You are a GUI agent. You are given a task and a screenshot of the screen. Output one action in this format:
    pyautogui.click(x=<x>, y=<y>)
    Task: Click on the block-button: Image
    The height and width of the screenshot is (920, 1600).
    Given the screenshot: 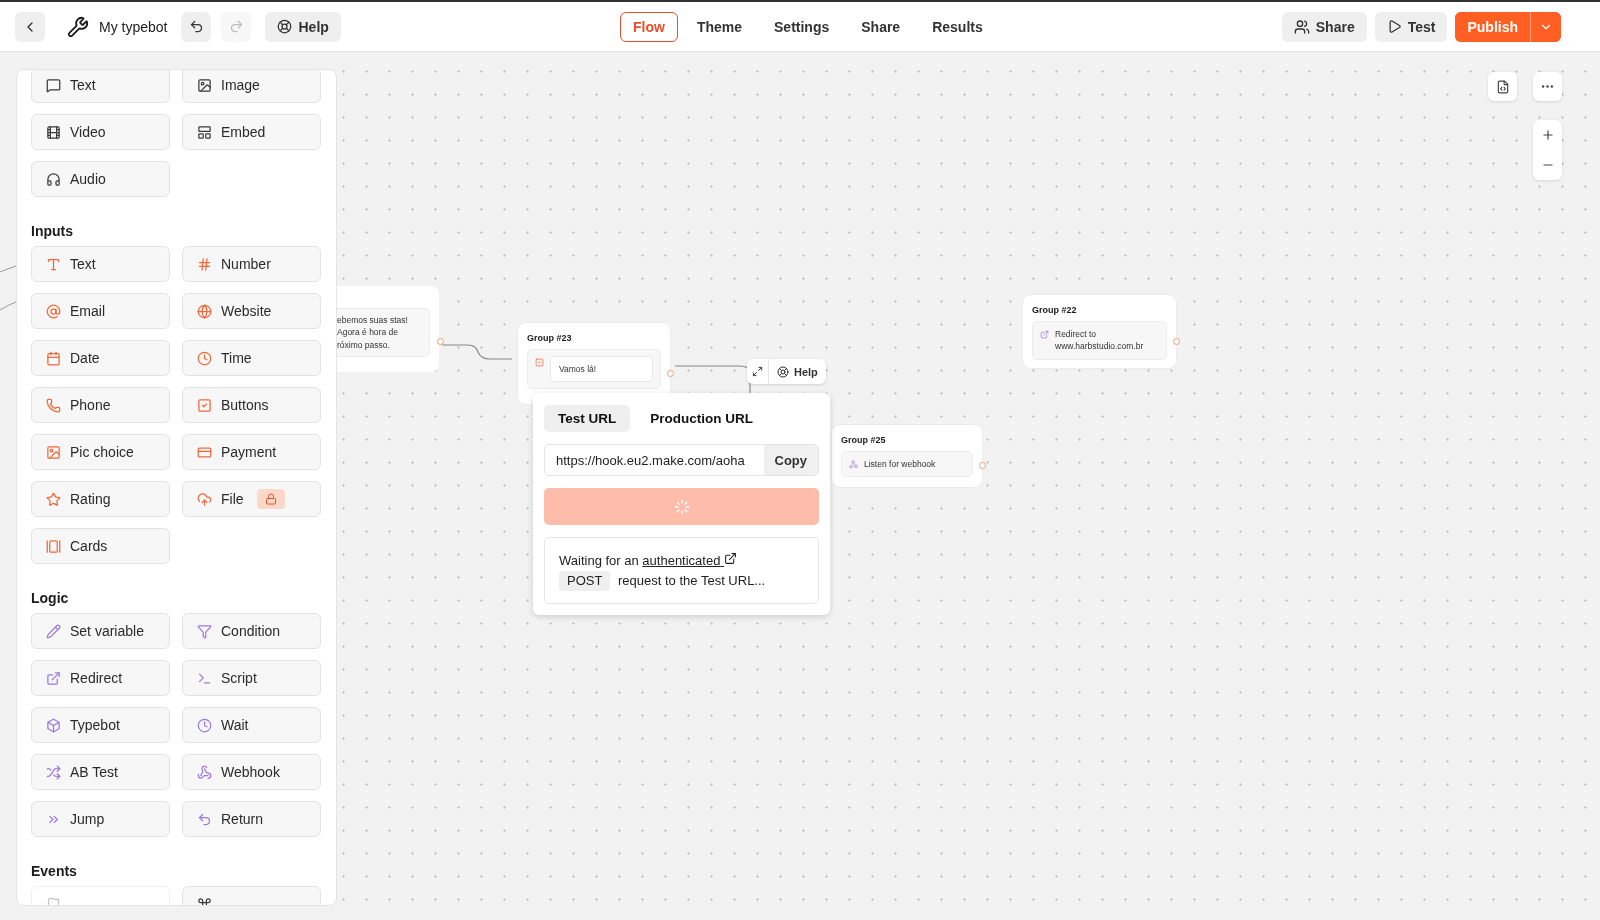 What is the action you would take?
    pyautogui.click(x=251, y=86)
    